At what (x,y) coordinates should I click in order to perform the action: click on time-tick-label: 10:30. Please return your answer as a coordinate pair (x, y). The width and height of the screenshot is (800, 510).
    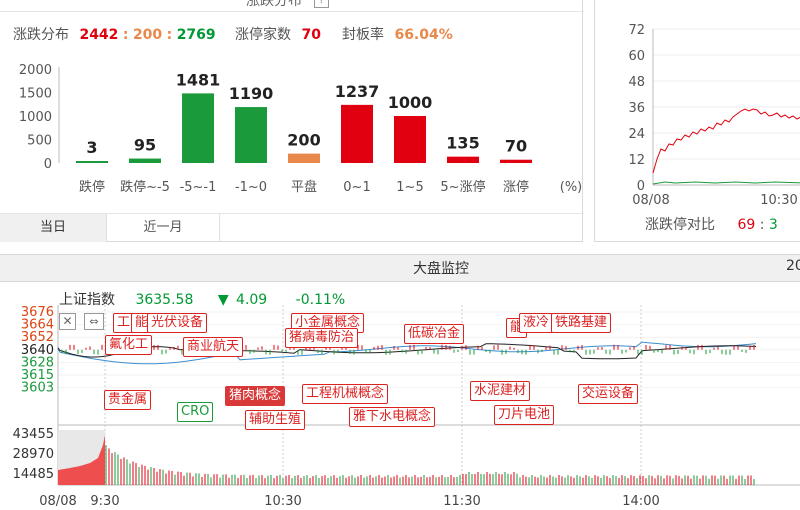
    Looking at the image, I should click on (282, 501).